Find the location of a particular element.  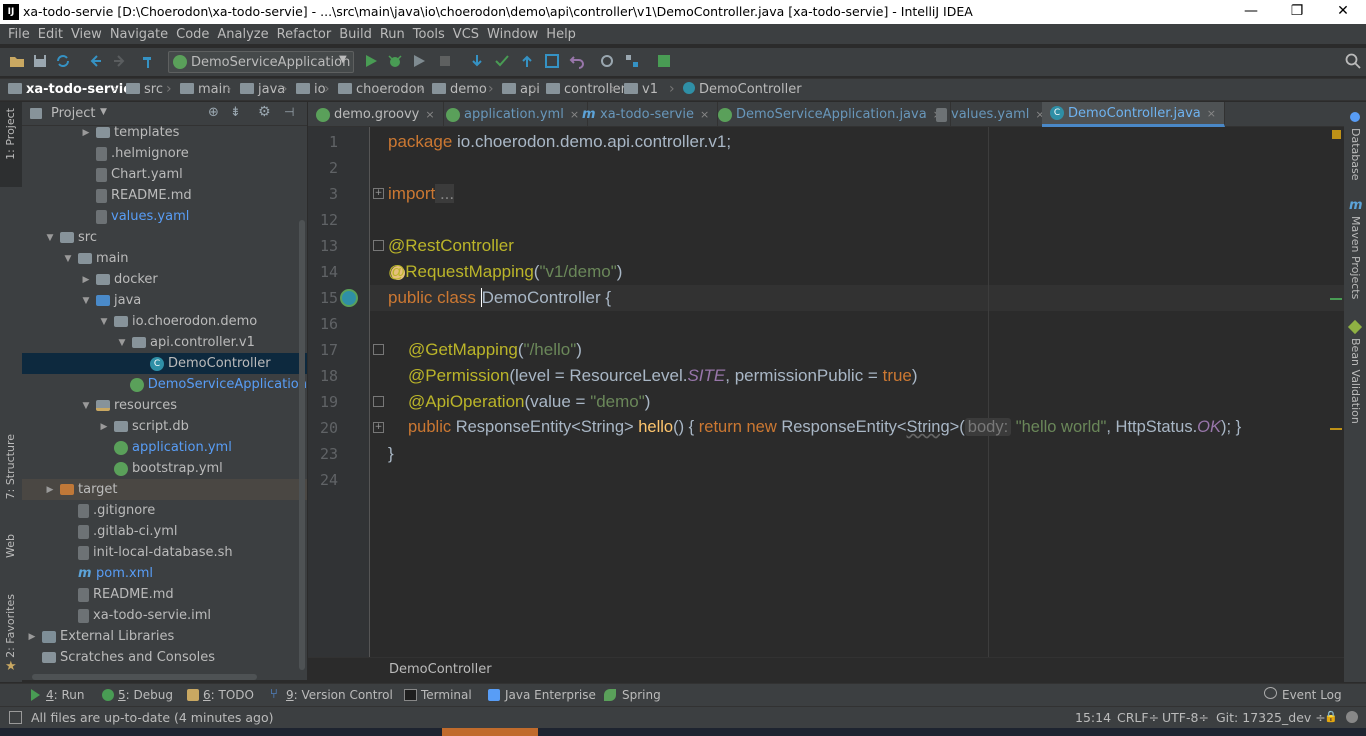

tree-item: ▶ target is located at coordinates (164, 489).